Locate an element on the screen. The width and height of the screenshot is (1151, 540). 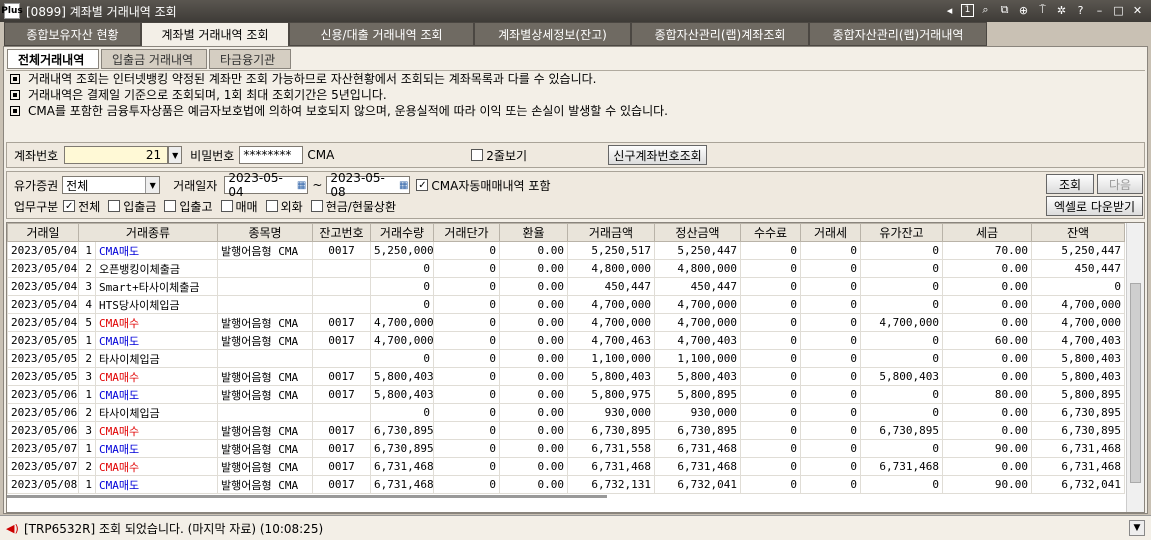
tab-wrap-transactions: 종합자산관리(랩)거래내역 is located at coordinates (898, 34).